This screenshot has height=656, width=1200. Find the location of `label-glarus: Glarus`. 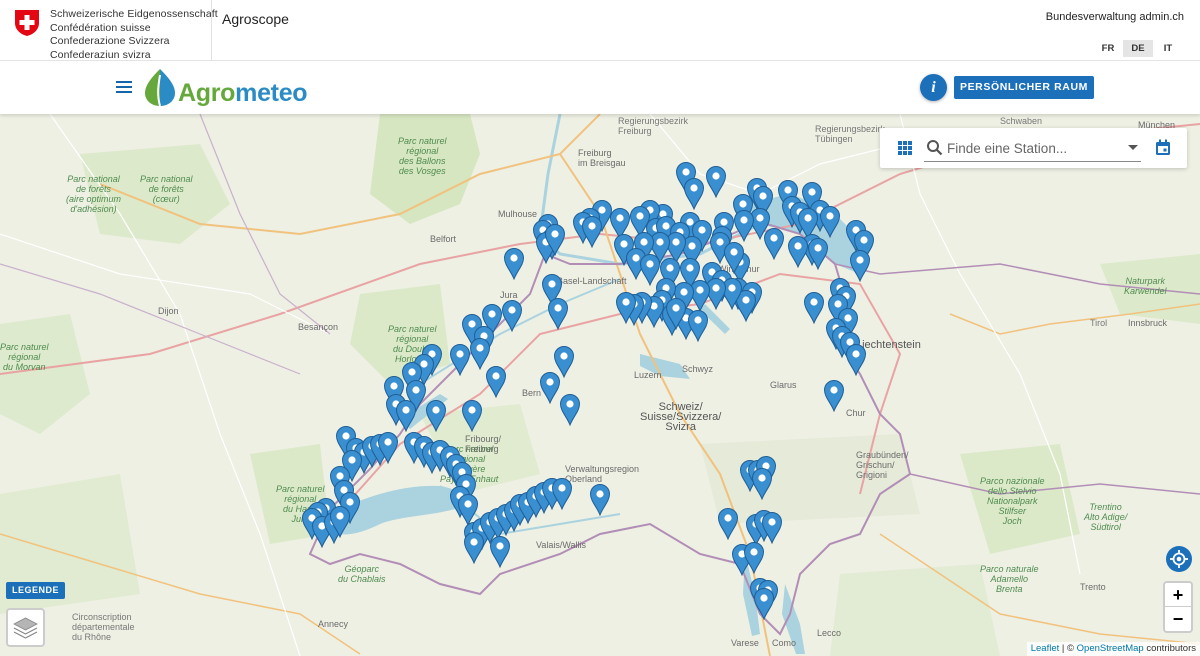

label-glarus: Glarus is located at coordinates (783, 385).